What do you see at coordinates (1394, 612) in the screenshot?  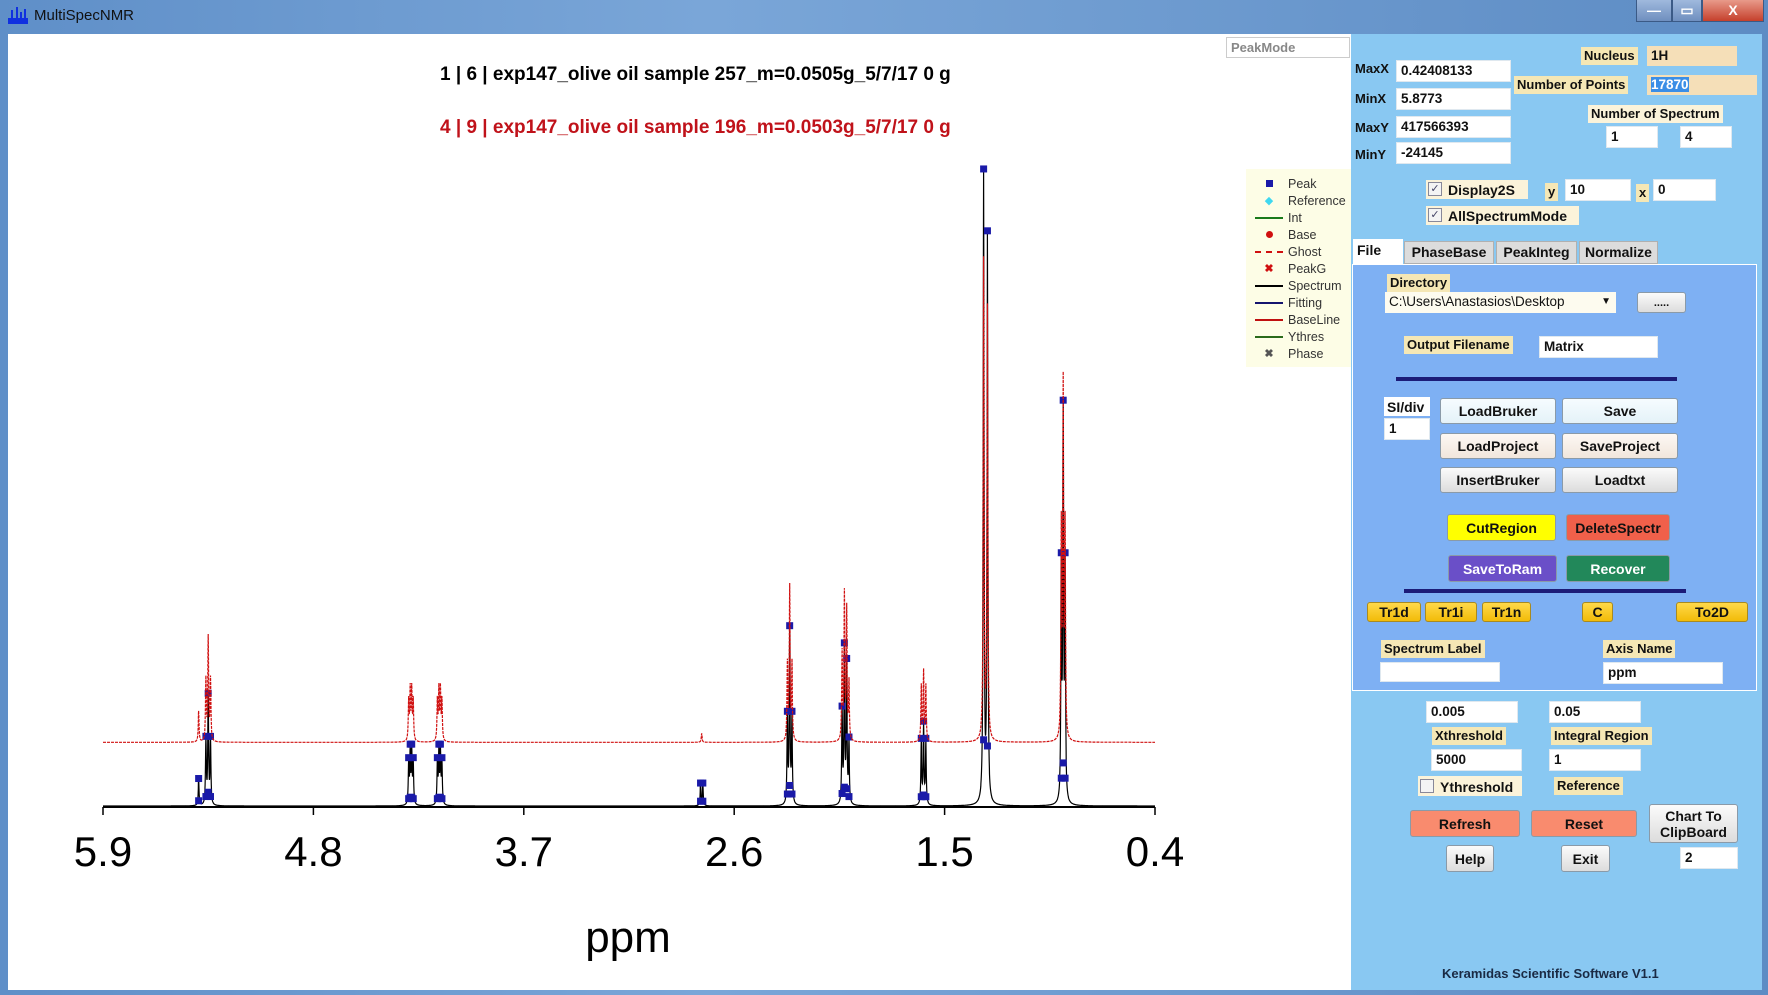 I see `tr1d-button: Tr1d` at bounding box center [1394, 612].